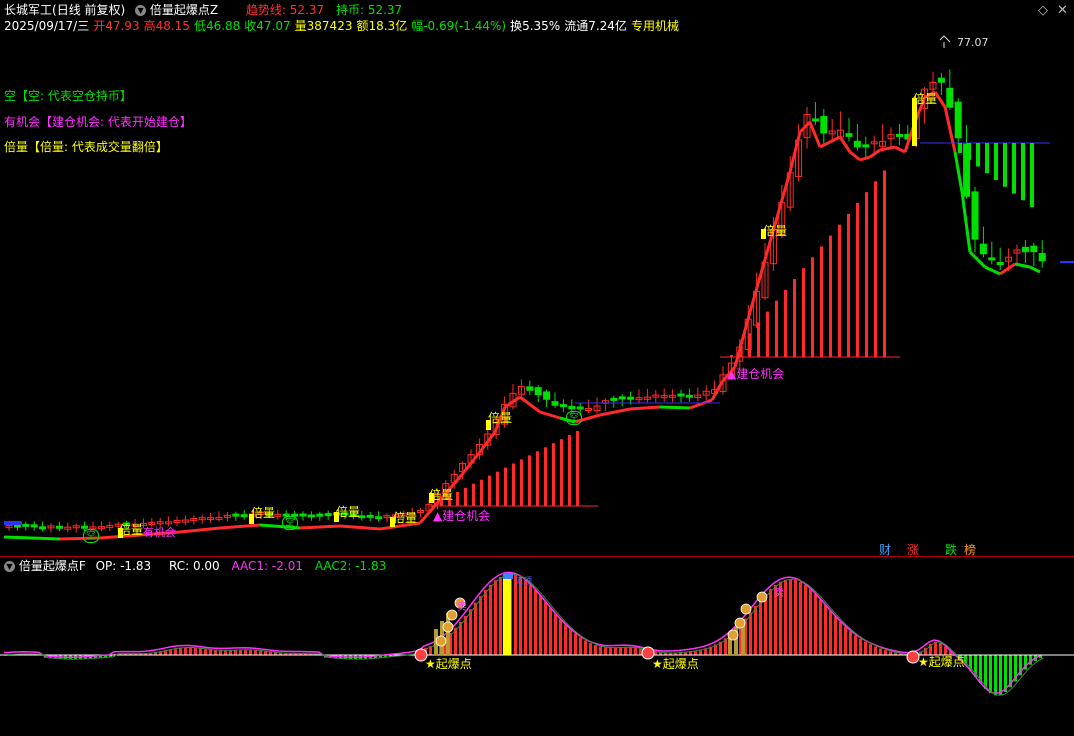 This screenshot has width=1074, height=736. Describe the element at coordinates (217, 26) in the screenshot. I see `quote-low: 低46.88` at that location.